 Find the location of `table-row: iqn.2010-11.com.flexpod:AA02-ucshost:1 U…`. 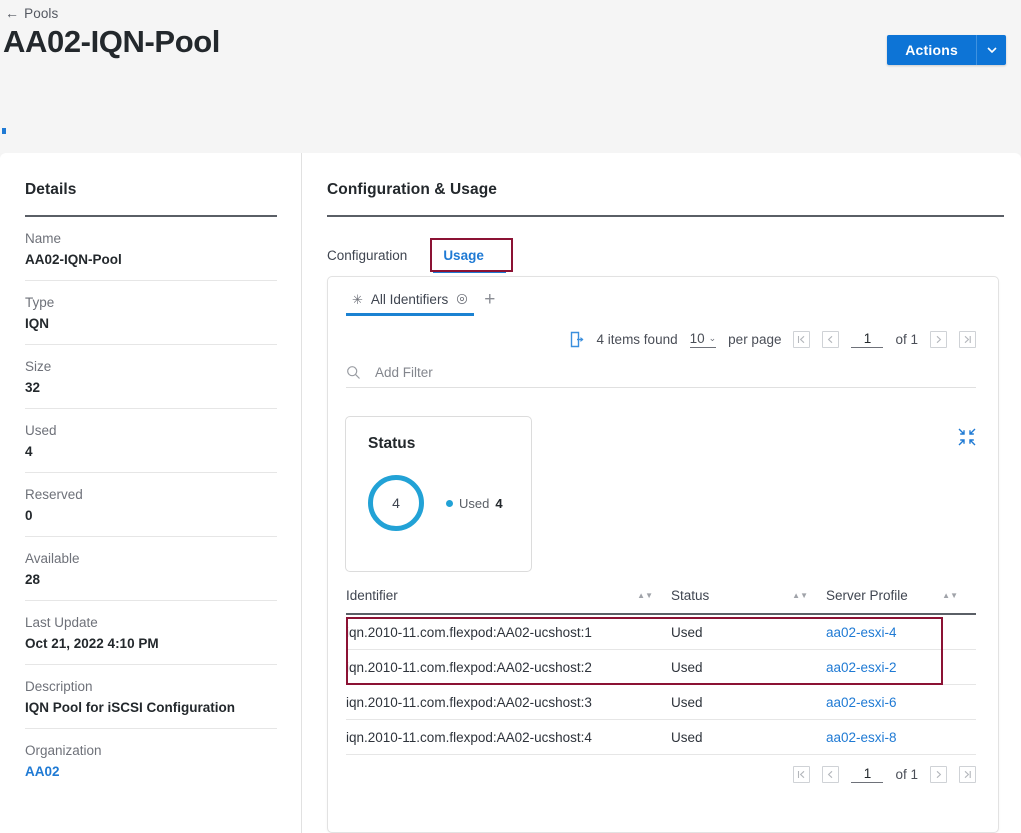

table-row: iqn.2010-11.com.flexpod:AA02-ucshost:1 U… is located at coordinates (661, 632).